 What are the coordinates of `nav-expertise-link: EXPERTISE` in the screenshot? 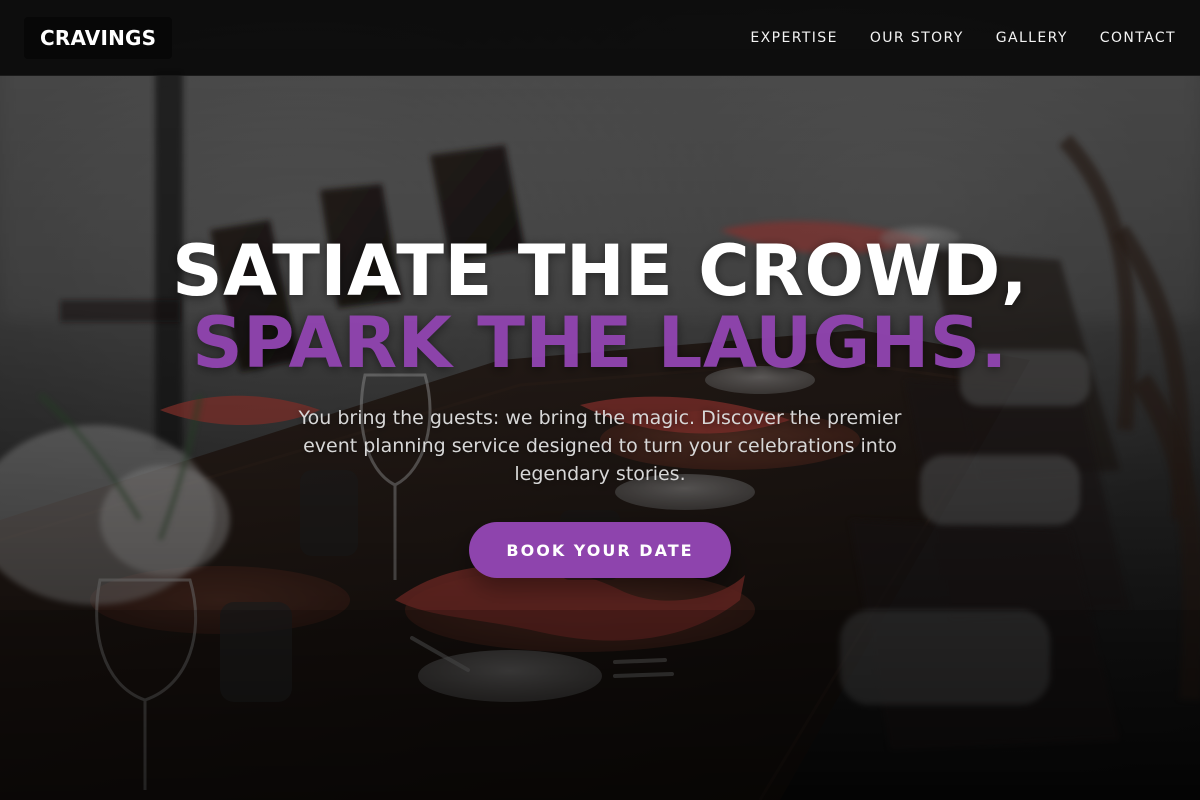 It's located at (793, 38).